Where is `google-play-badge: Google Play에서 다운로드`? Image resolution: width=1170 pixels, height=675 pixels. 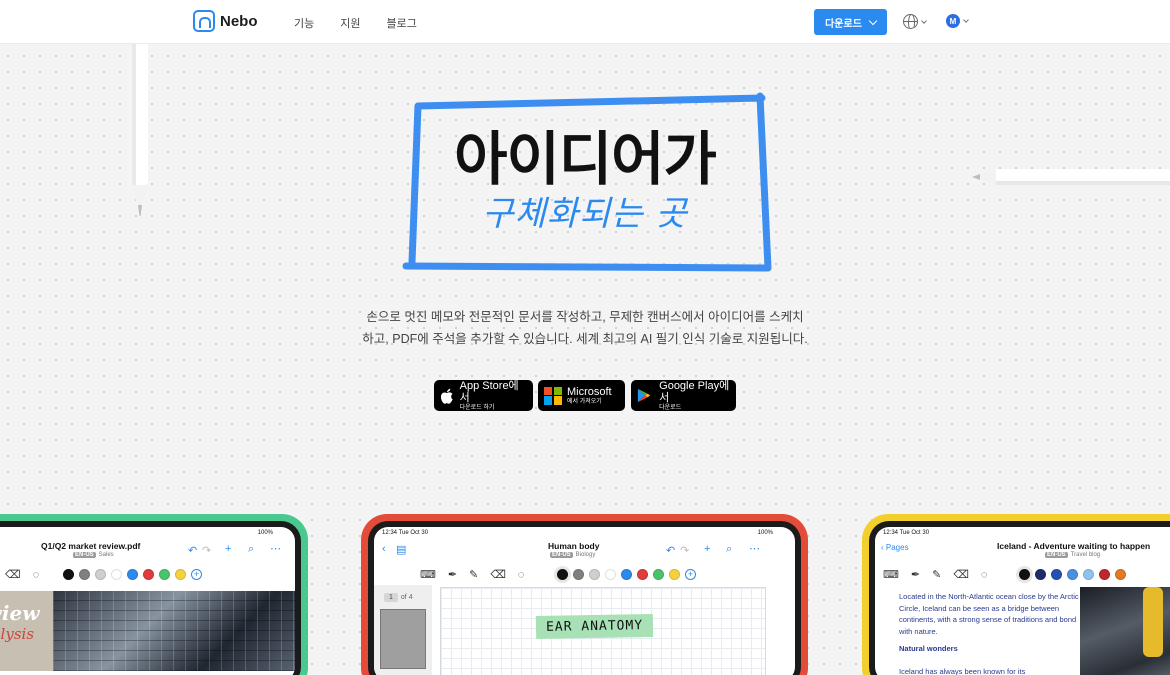 google-play-badge: Google Play에서 다운로드 is located at coordinates (683, 395).